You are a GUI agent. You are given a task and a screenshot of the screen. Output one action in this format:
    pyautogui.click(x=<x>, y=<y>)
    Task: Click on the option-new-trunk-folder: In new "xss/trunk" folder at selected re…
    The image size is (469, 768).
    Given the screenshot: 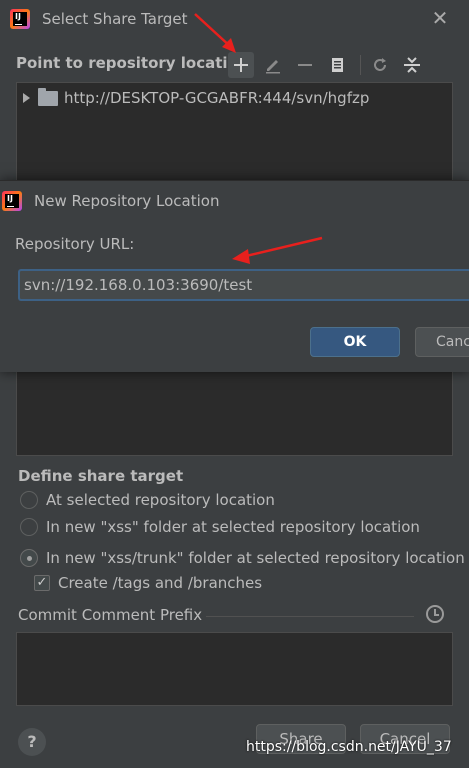 What is the action you would take?
    pyautogui.click(x=242, y=558)
    